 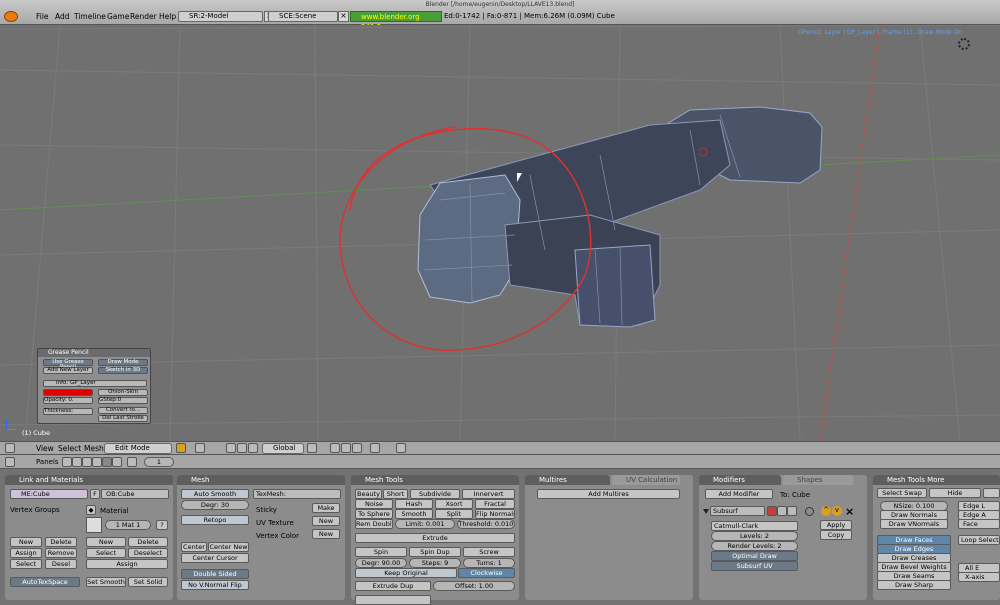 What do you see at coordinates (486, 524) in the screenshot?
I see `threshold-field: Threshold: 0.010` at bounding box center [486, 524].